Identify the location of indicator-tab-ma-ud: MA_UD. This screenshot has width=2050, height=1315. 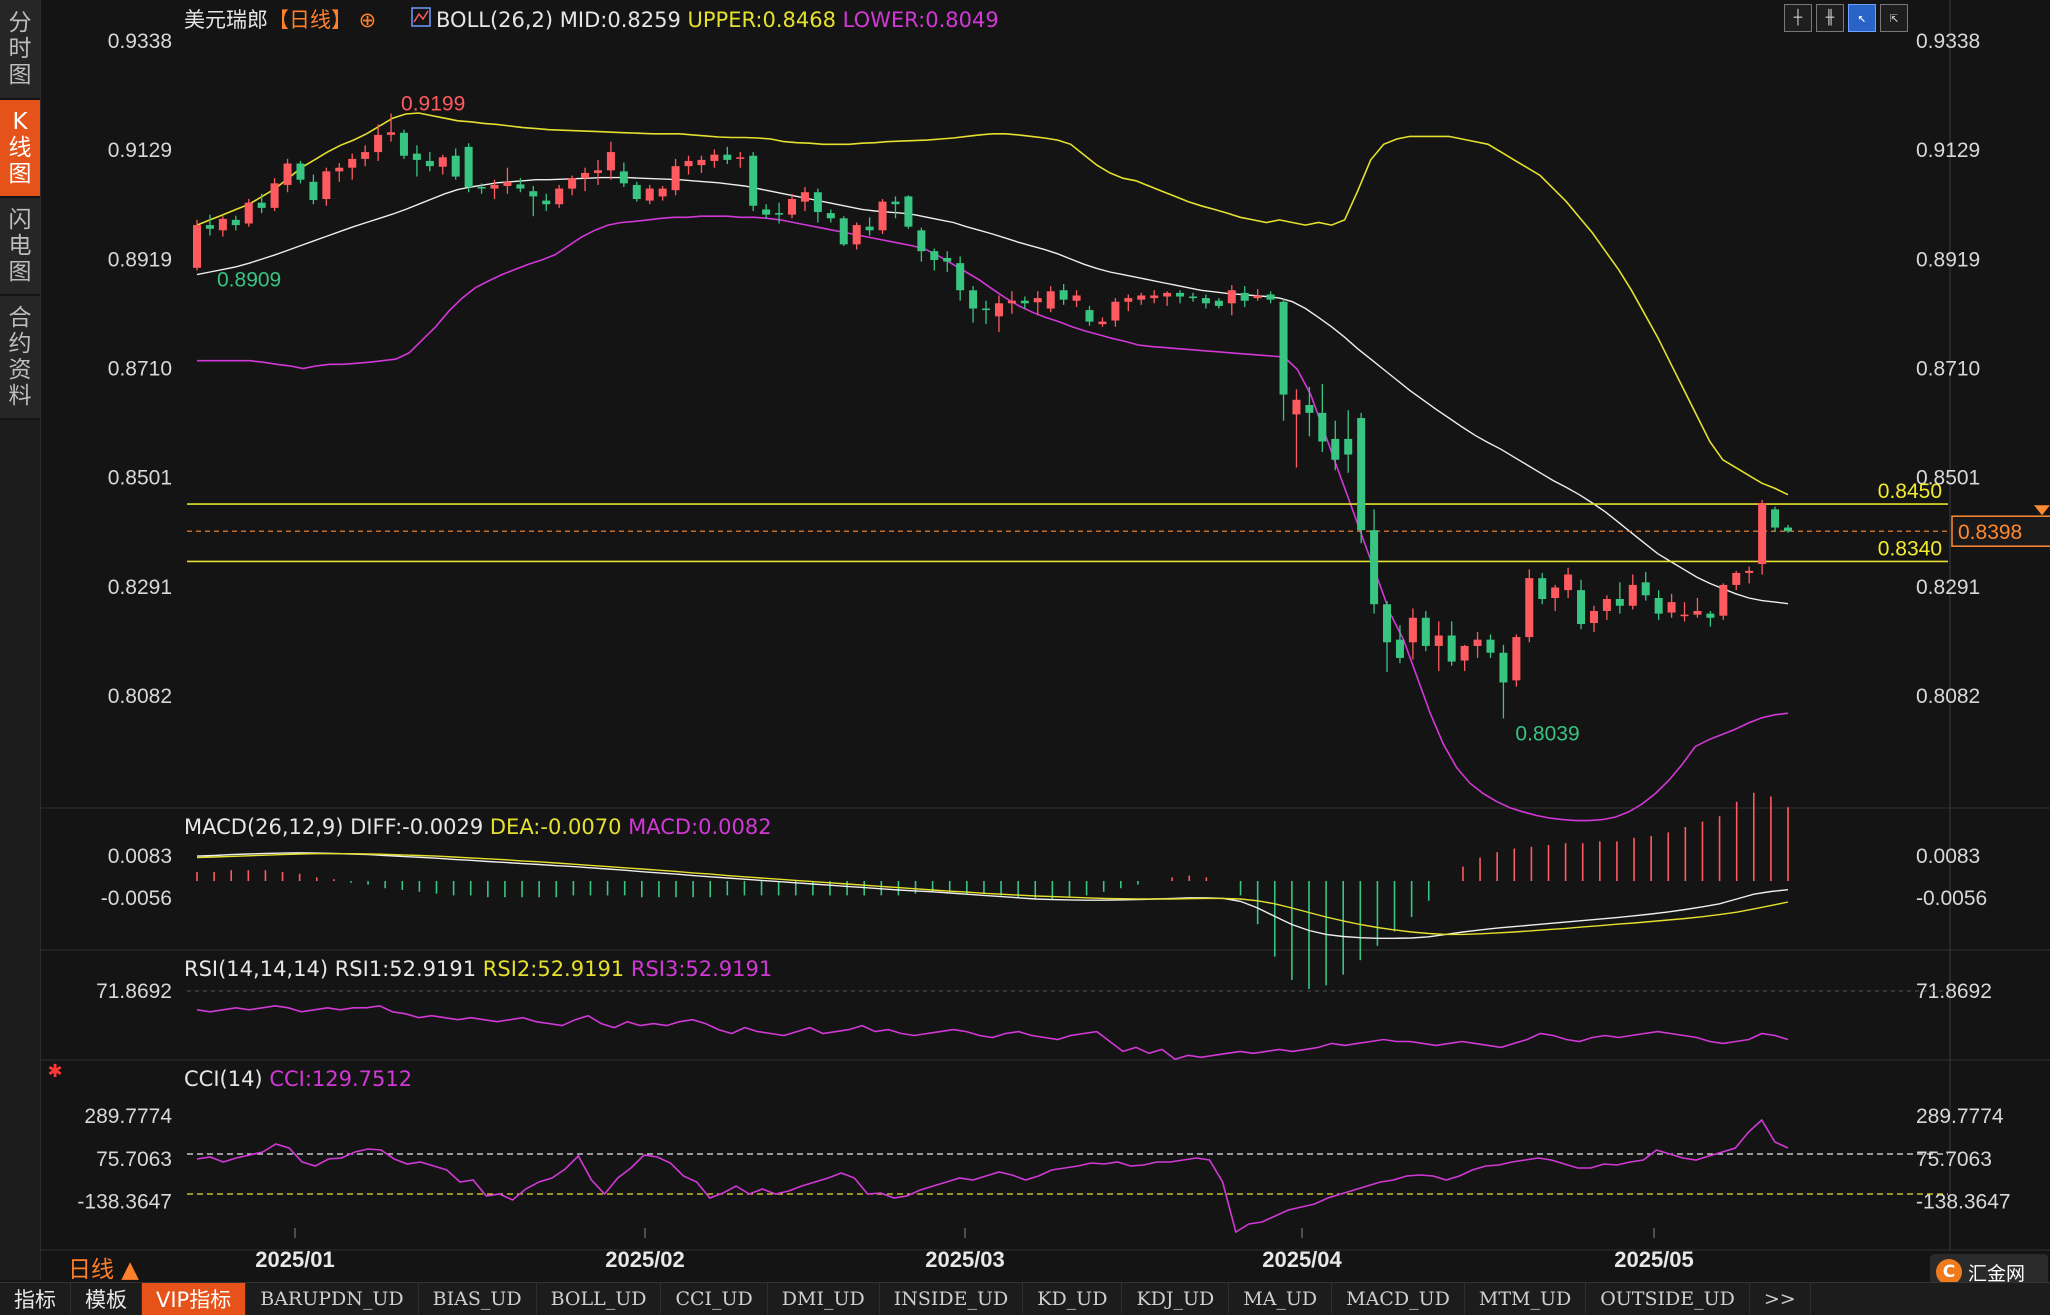
(1281, 1299).